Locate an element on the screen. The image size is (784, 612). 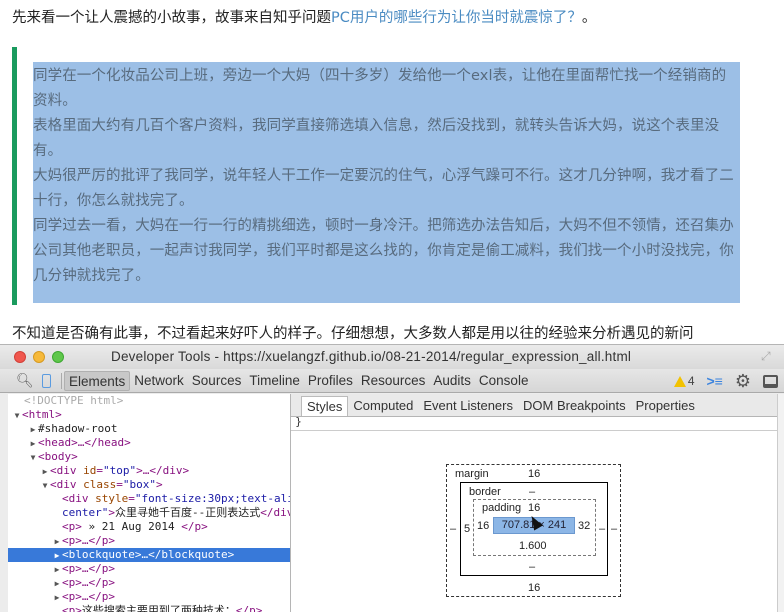
box-model-content: 707.81 × 241 is located at coordinates (534, 523).